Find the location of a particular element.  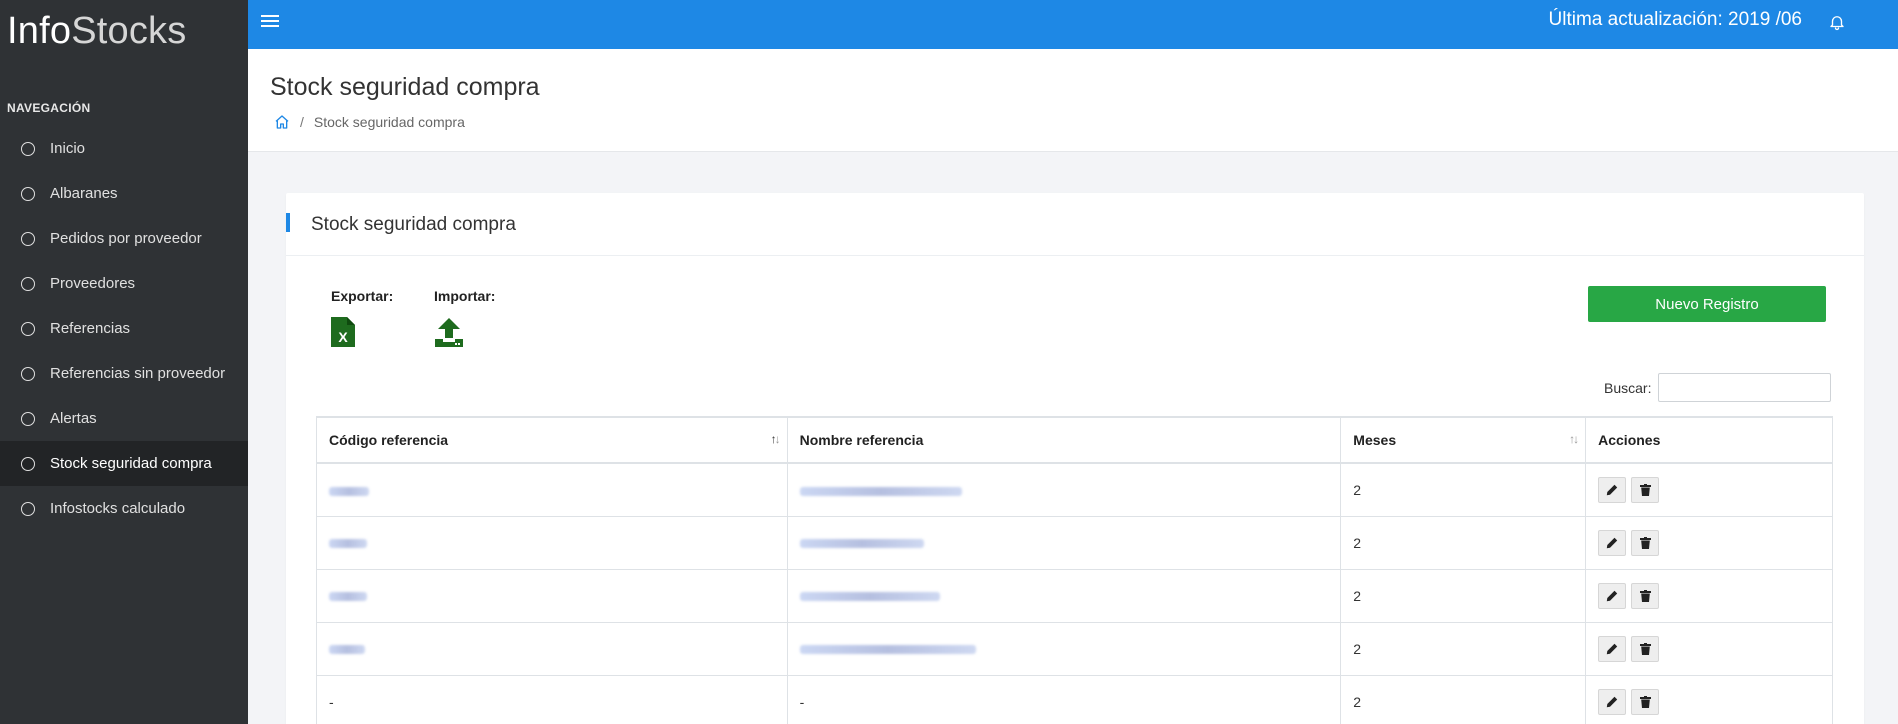

topbar: Última actualización: 2019 /06 is located at coordinates (1073, 24).